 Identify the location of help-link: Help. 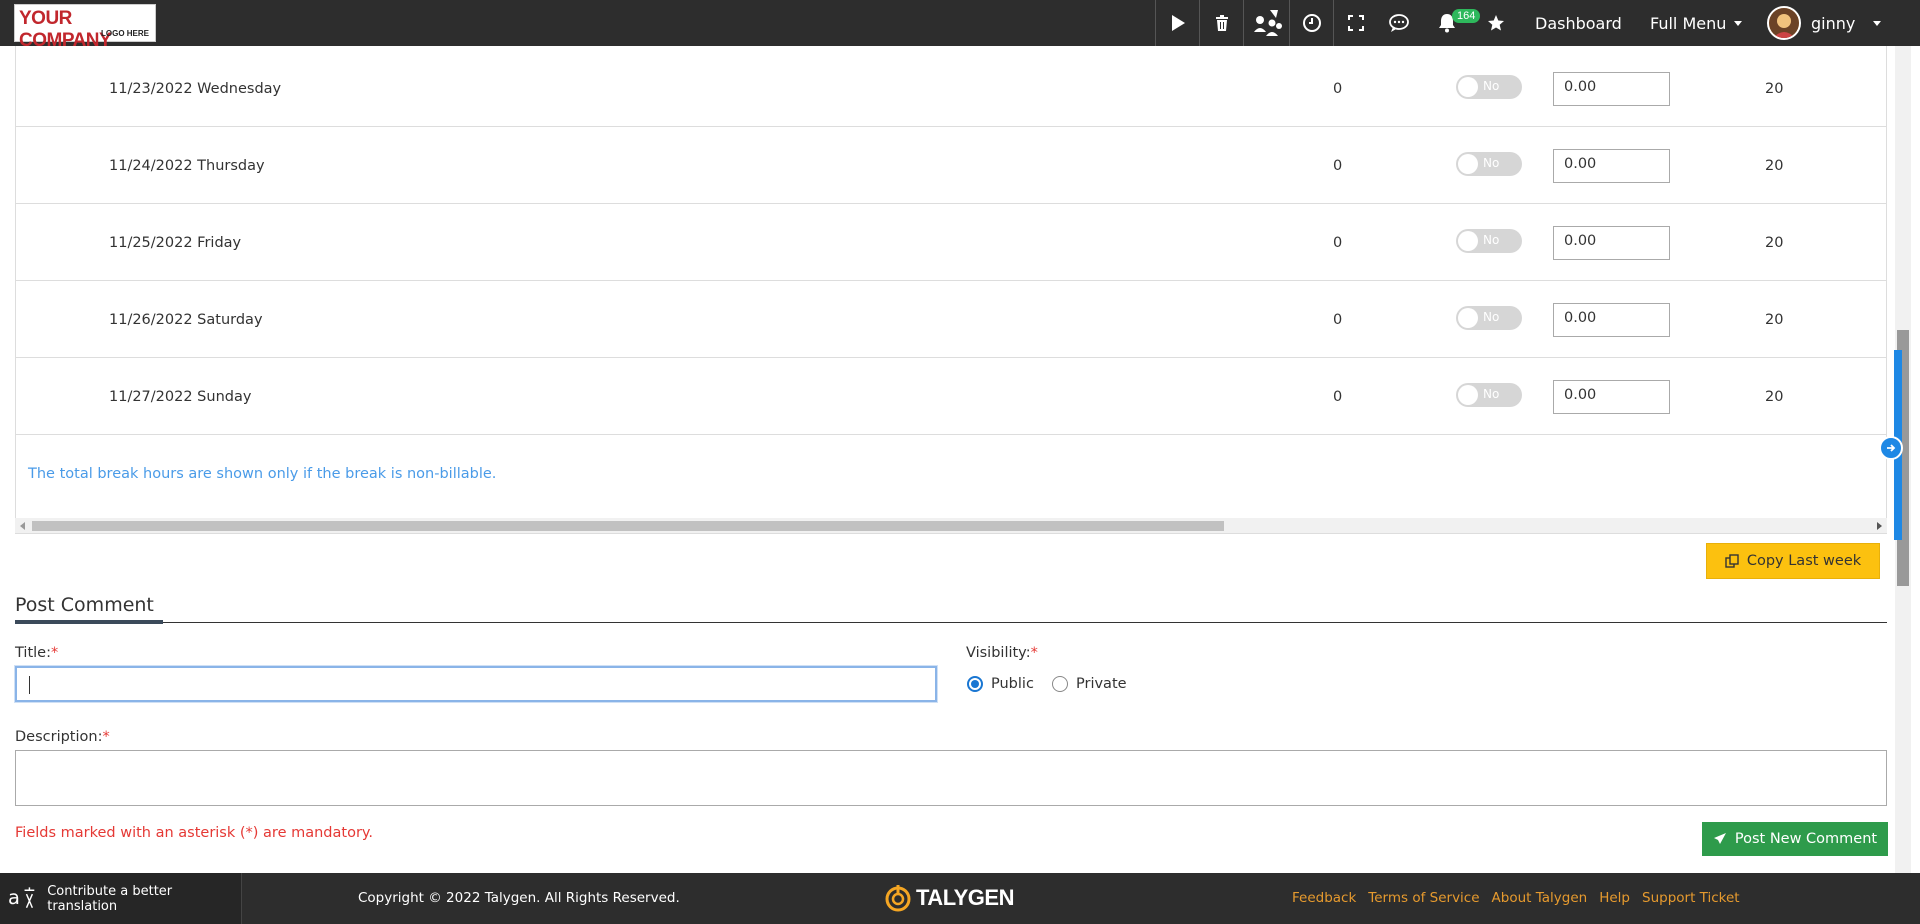
(1614, 898).